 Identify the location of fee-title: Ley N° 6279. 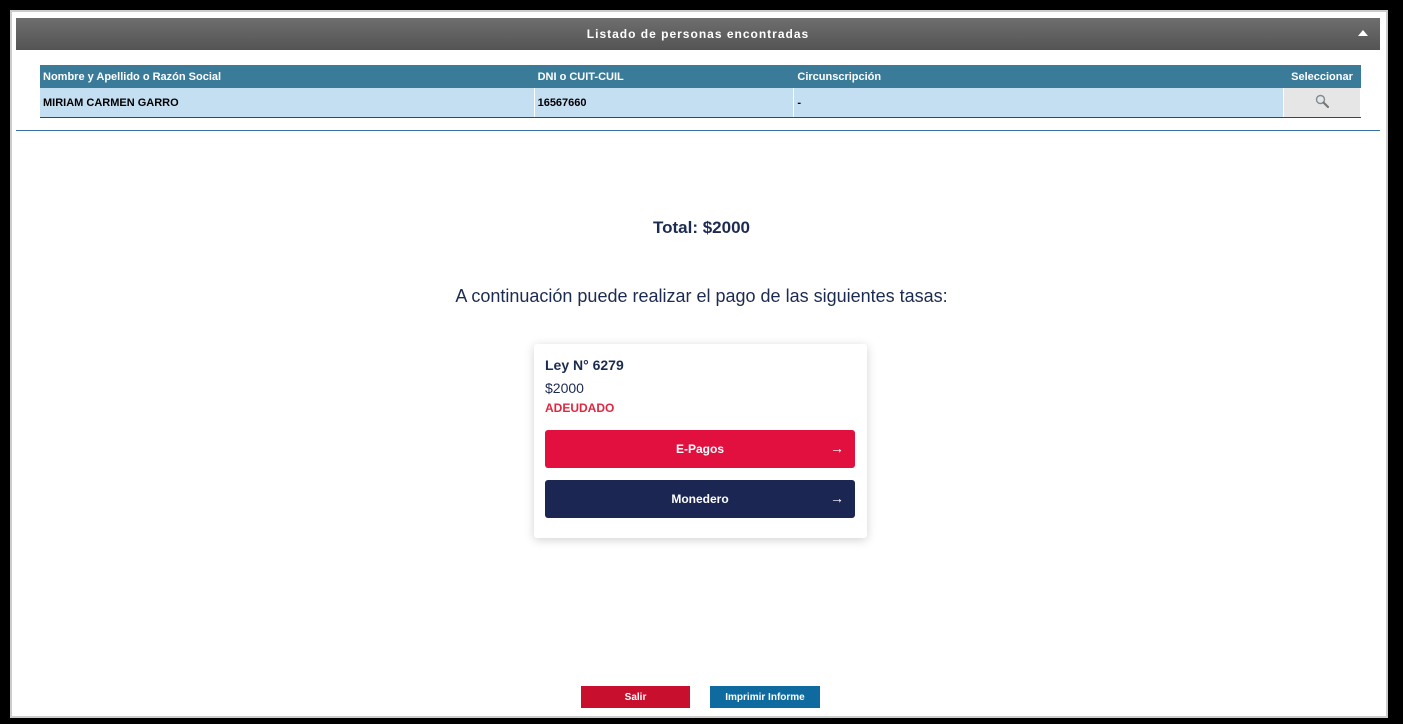
(584, 365).